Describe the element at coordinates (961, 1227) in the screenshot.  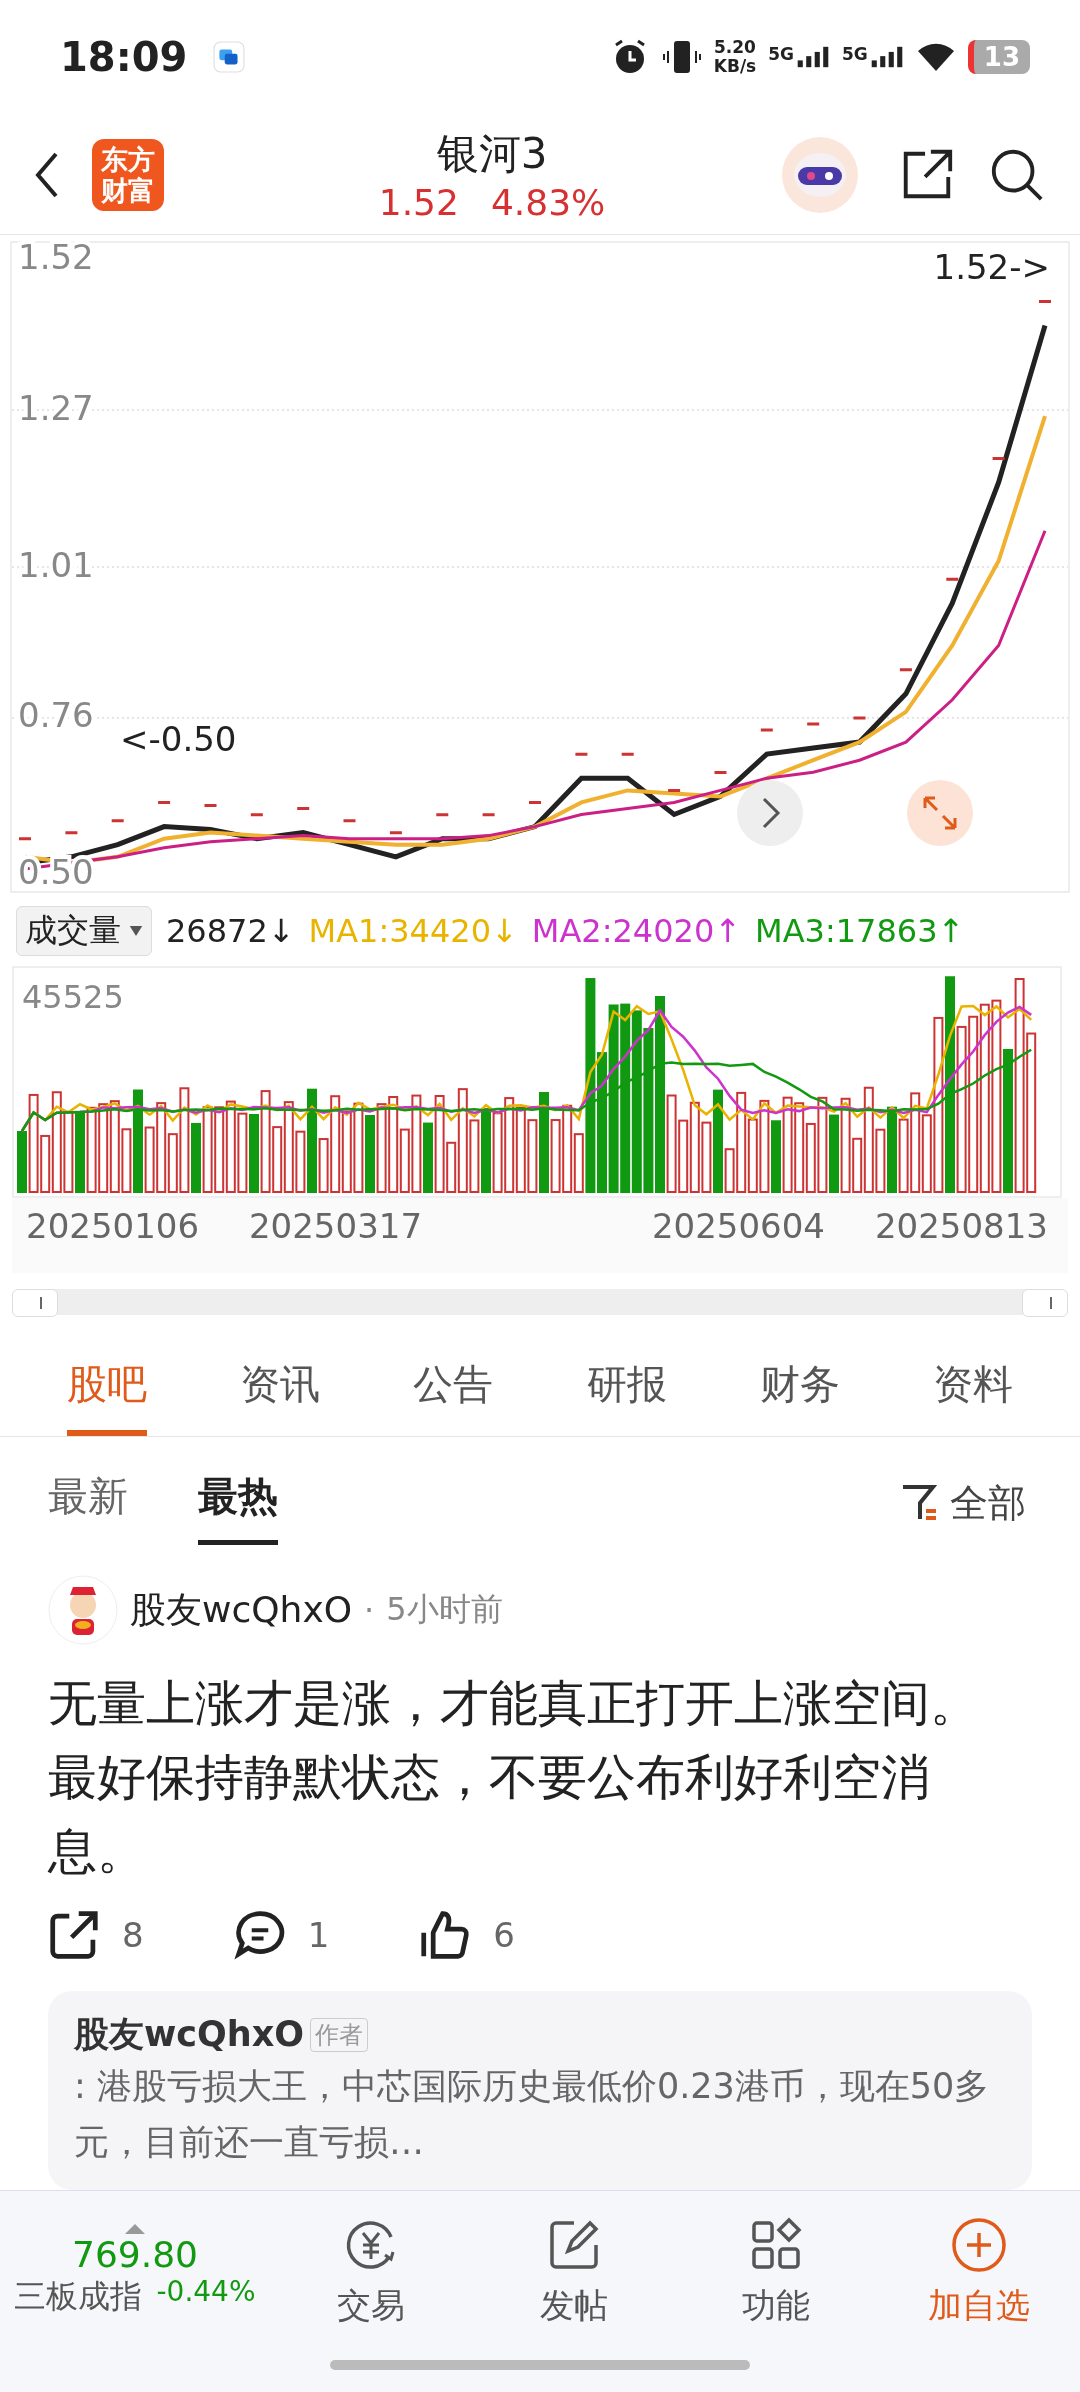
I see `date-label: 20250813` at that location.